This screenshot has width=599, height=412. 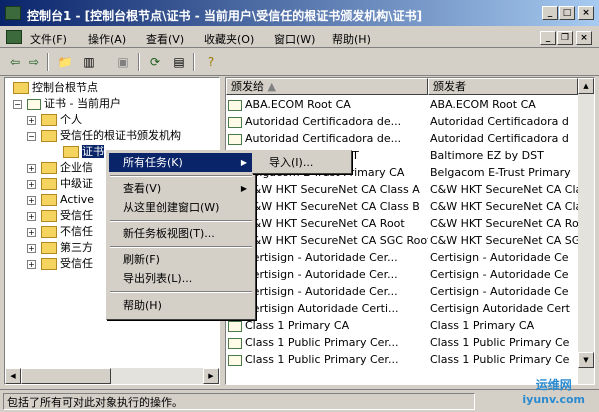 What do you see at coordinates (548, 38) in the screenshot?
I see `inner-minimize-button: _` at bounding box center [548, 38].